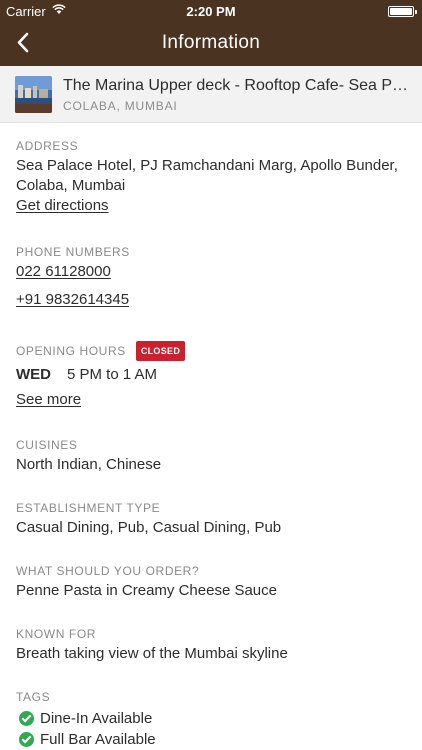  Describe the element at coordinates (211, 739) in the screenshot. I see `tag-item: Full Bar Available` at that location.